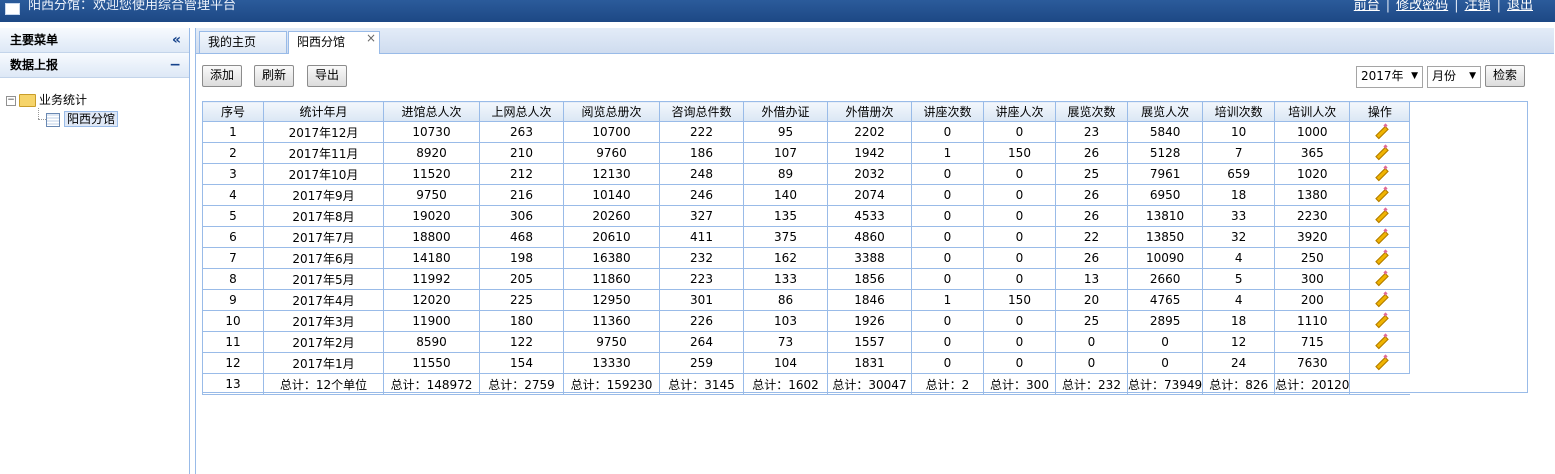  What do you see at coordinates (1422, 6) in the screenshot?
I see `link-change-password: 修改密码` at bounding box center [1422, 6].